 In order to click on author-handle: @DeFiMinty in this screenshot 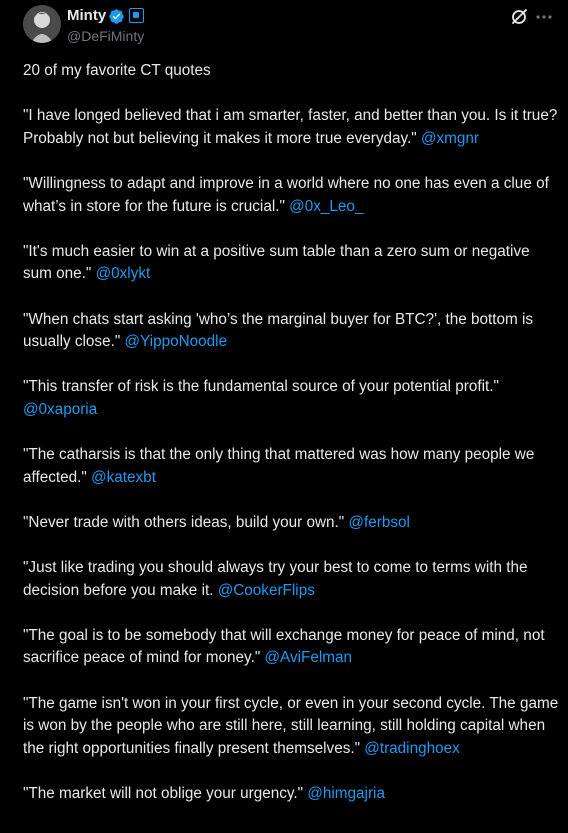, I will do `click(105, 36)`.